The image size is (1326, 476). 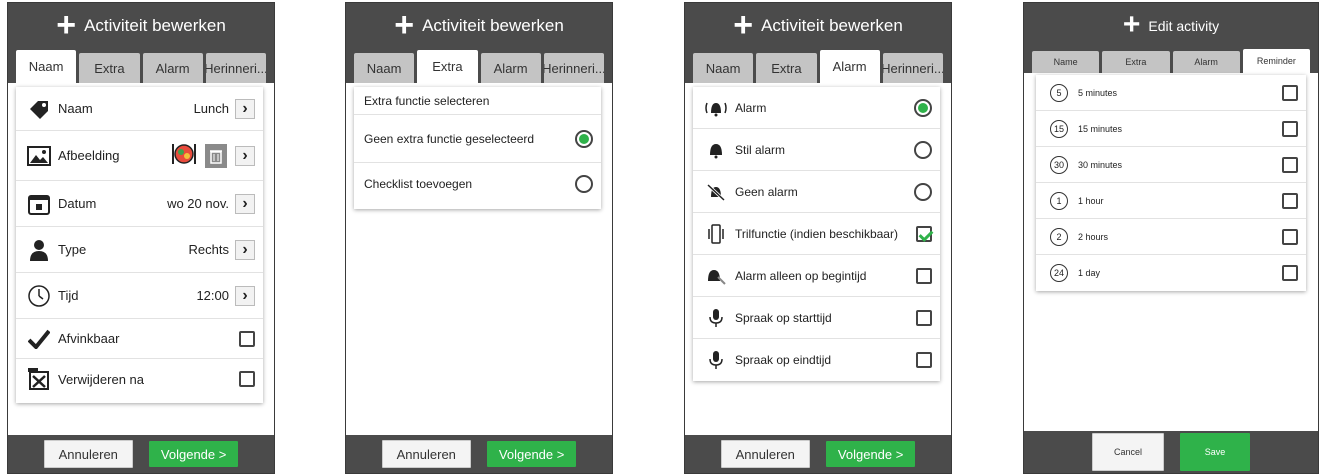 What do you see at coordinates (1059, 92) in the screenshot?
I see `reminder-clock-icon: 5` at bounding box center [1059, 92].